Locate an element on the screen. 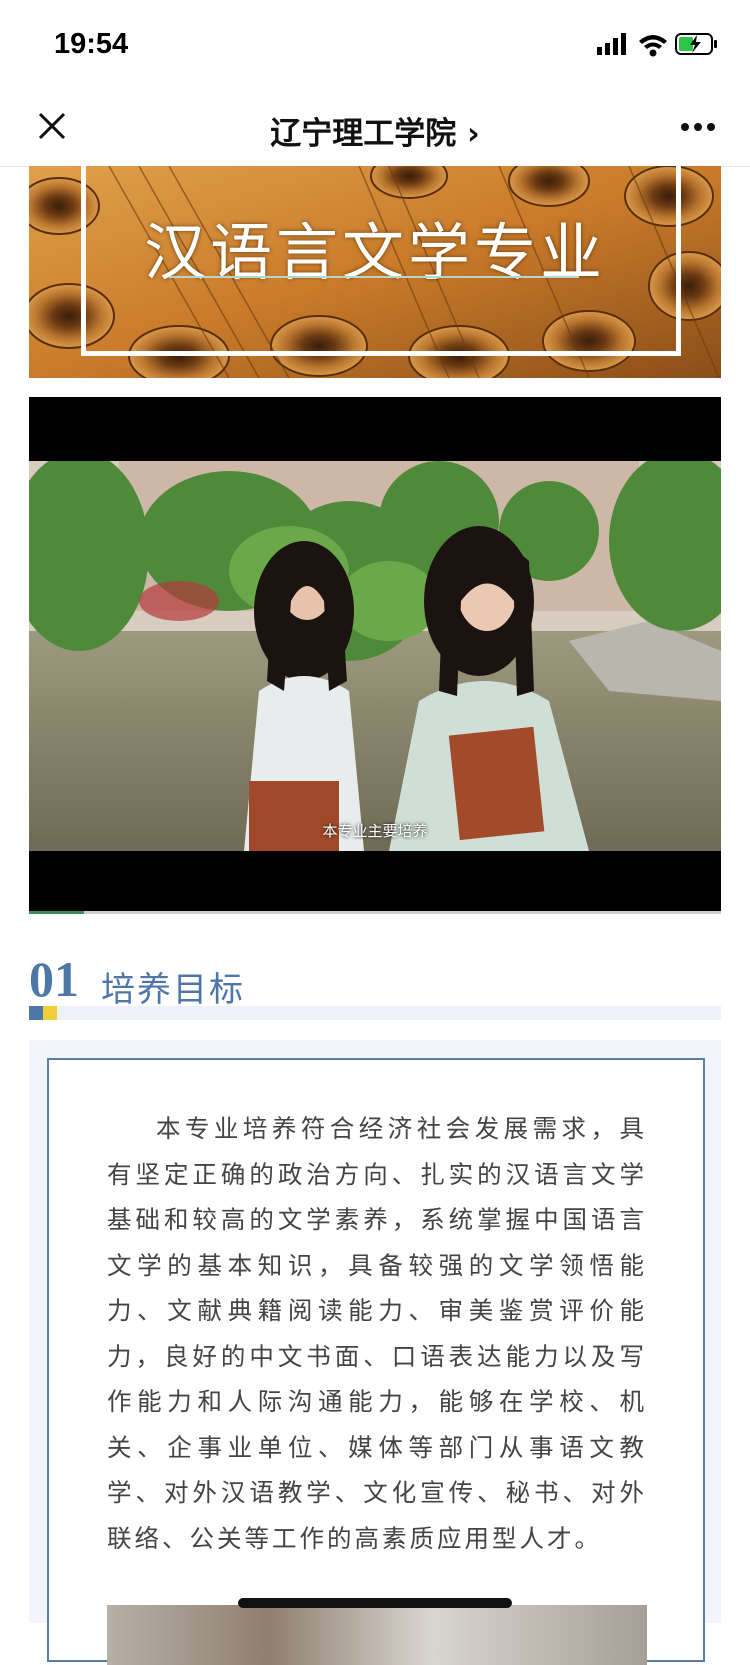 This screenshot has height=1665, width=750. video-progress-fill is located at coordinates (57, 912).